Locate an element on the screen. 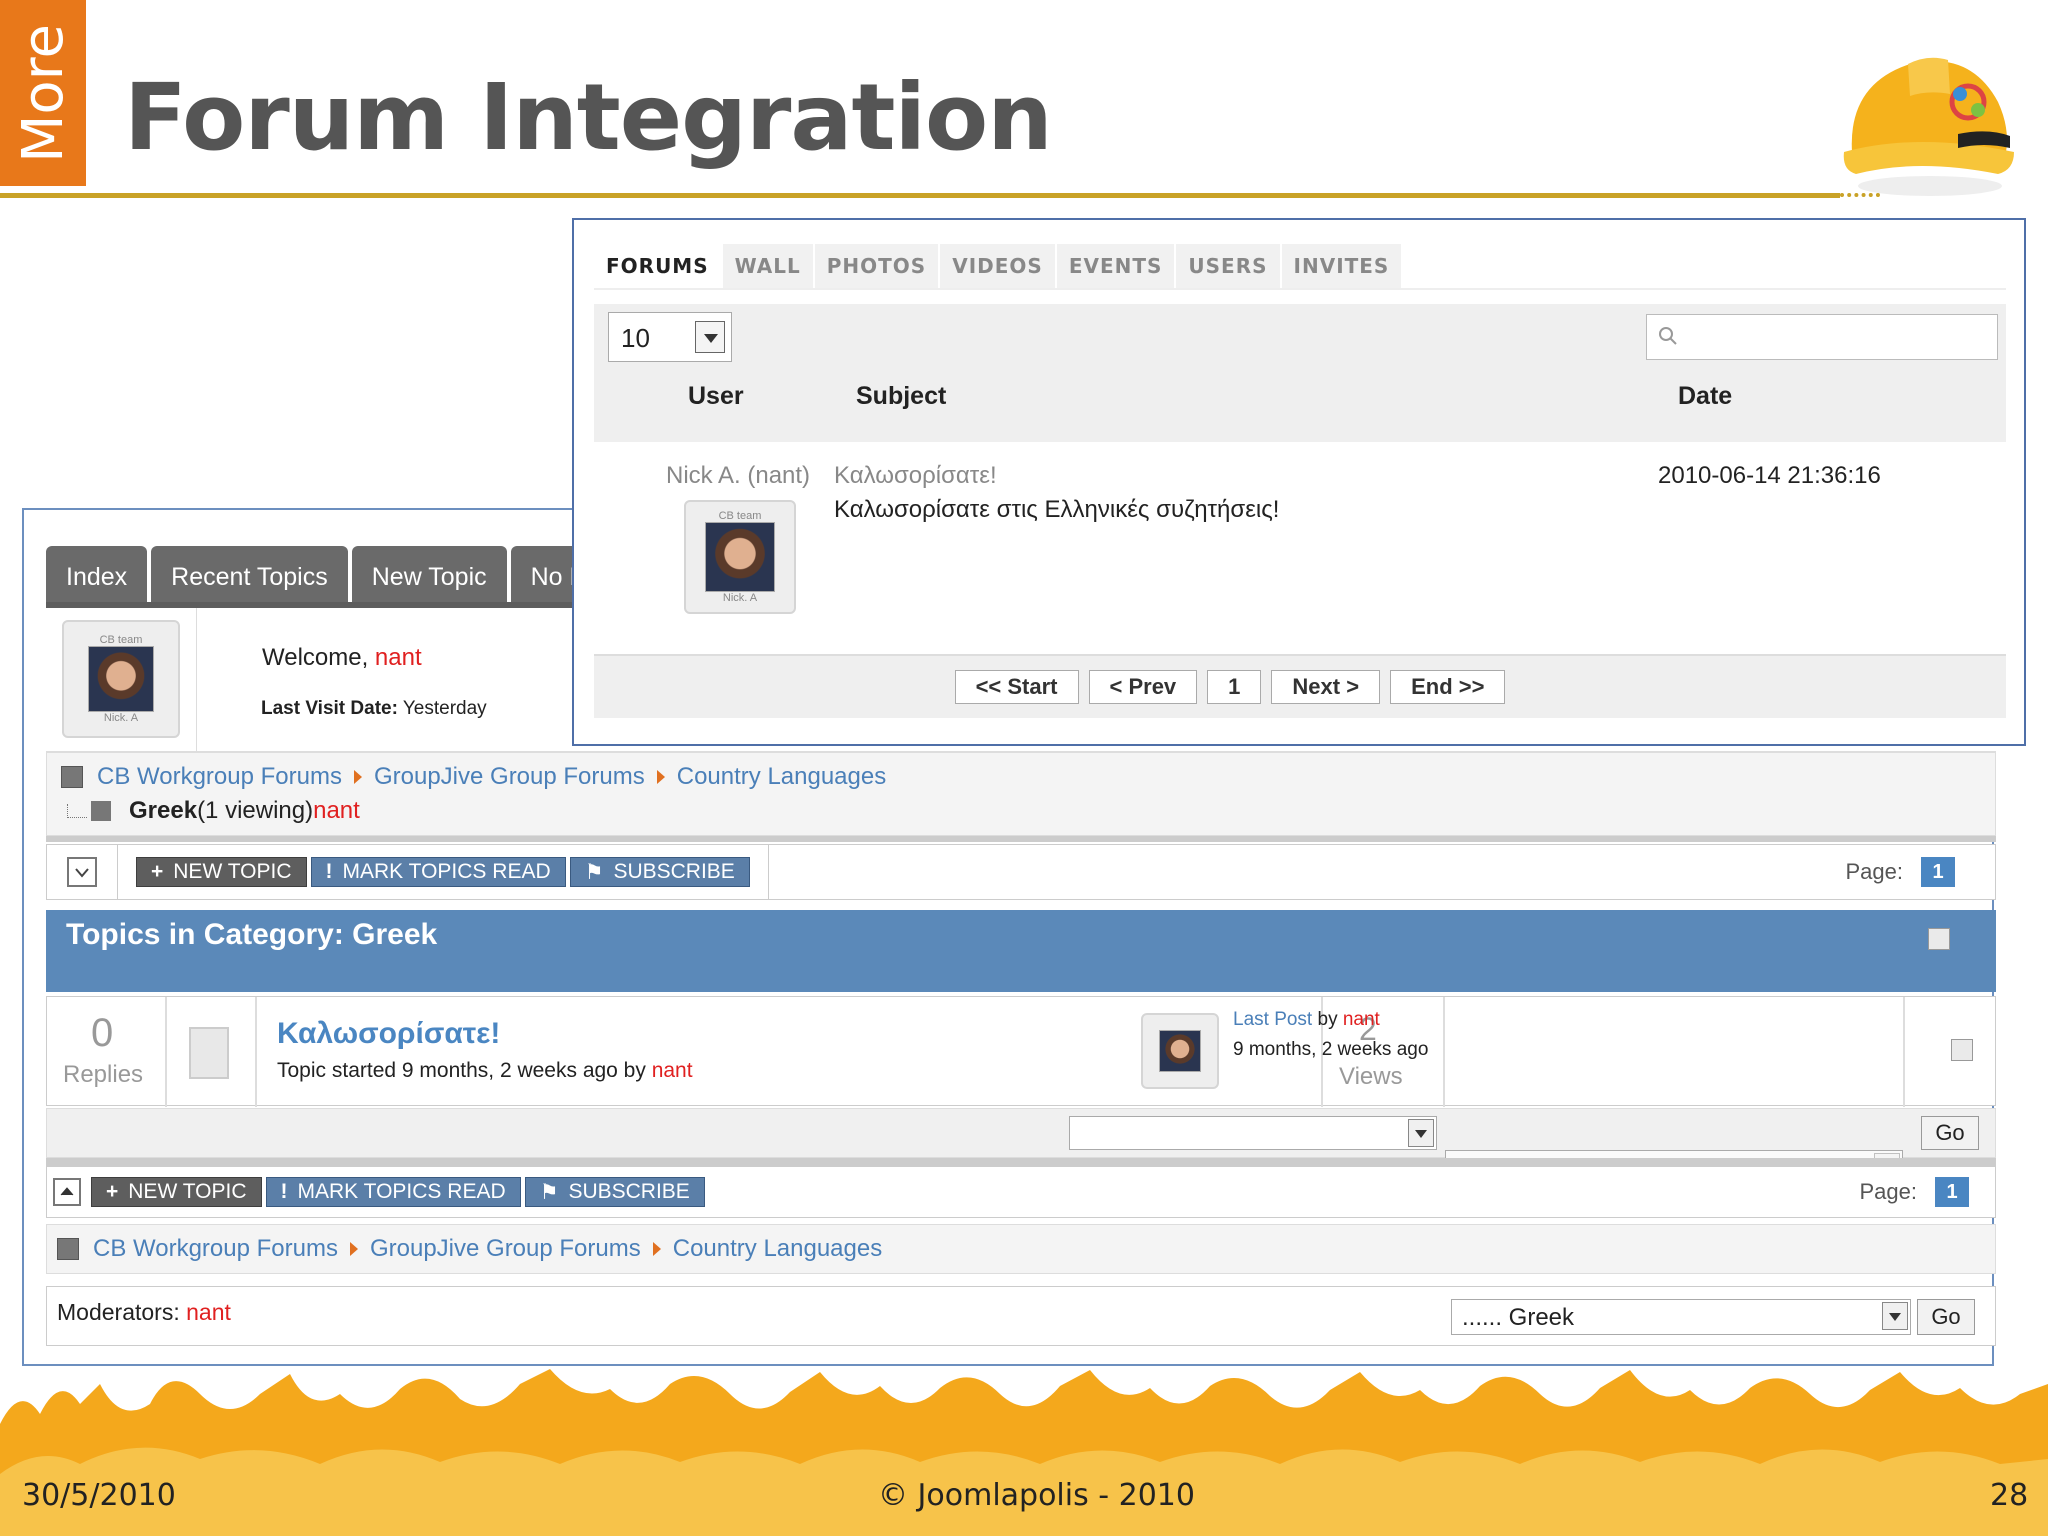 The image size is (2048, 1536). bulk-action-select is located at coordinates (1253, 1133).